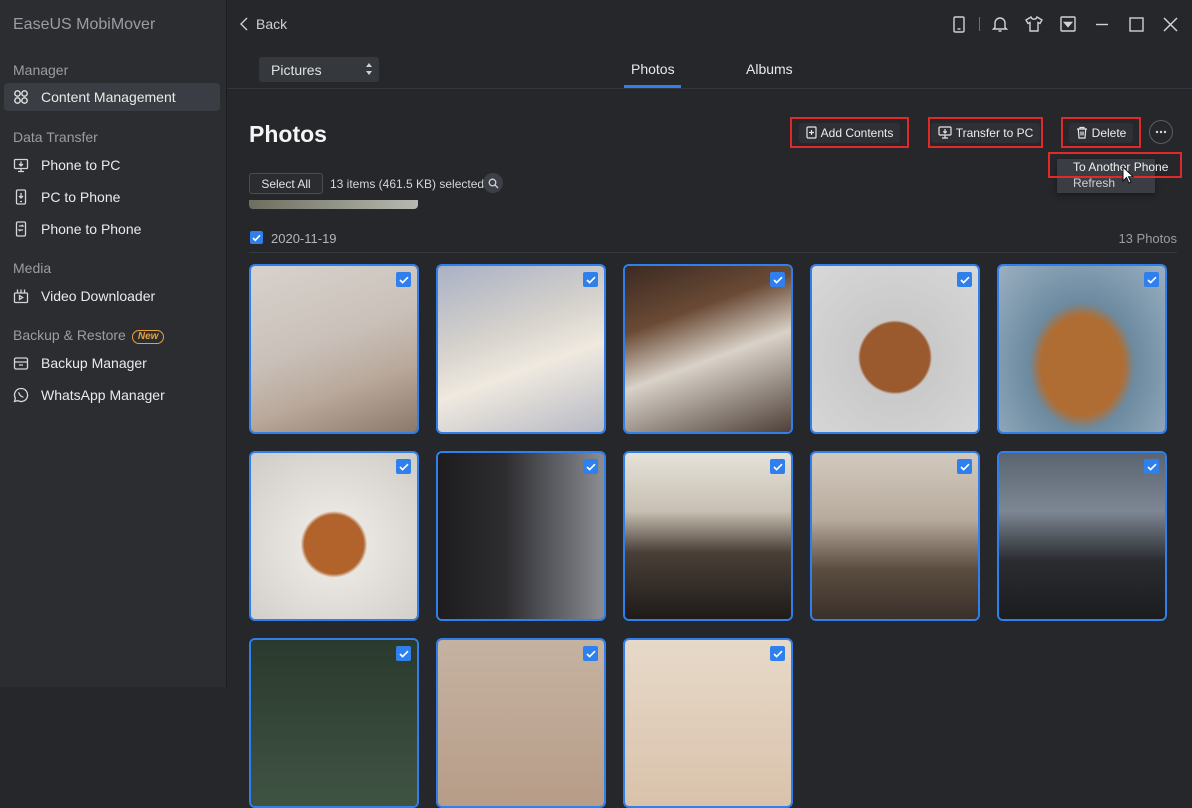  What do you see at coordinates (1068, 24) in the screenshot?
I see `dropdown-icon` at bounding box center [1068, 24].